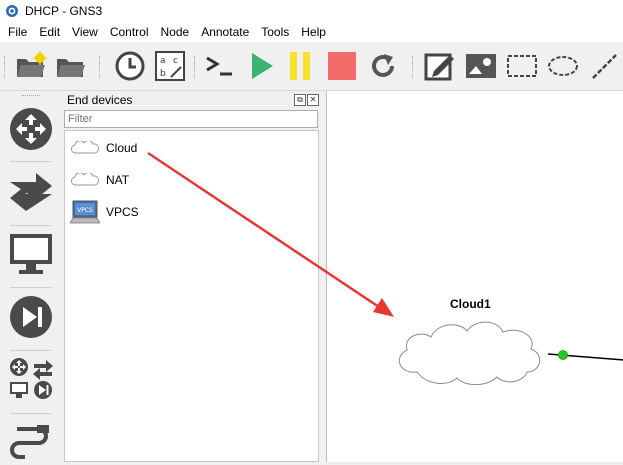  What do you see at coordinates (163, 61) in the screenshot?
I see `svg-text: a` at bounding box center [163, 61].